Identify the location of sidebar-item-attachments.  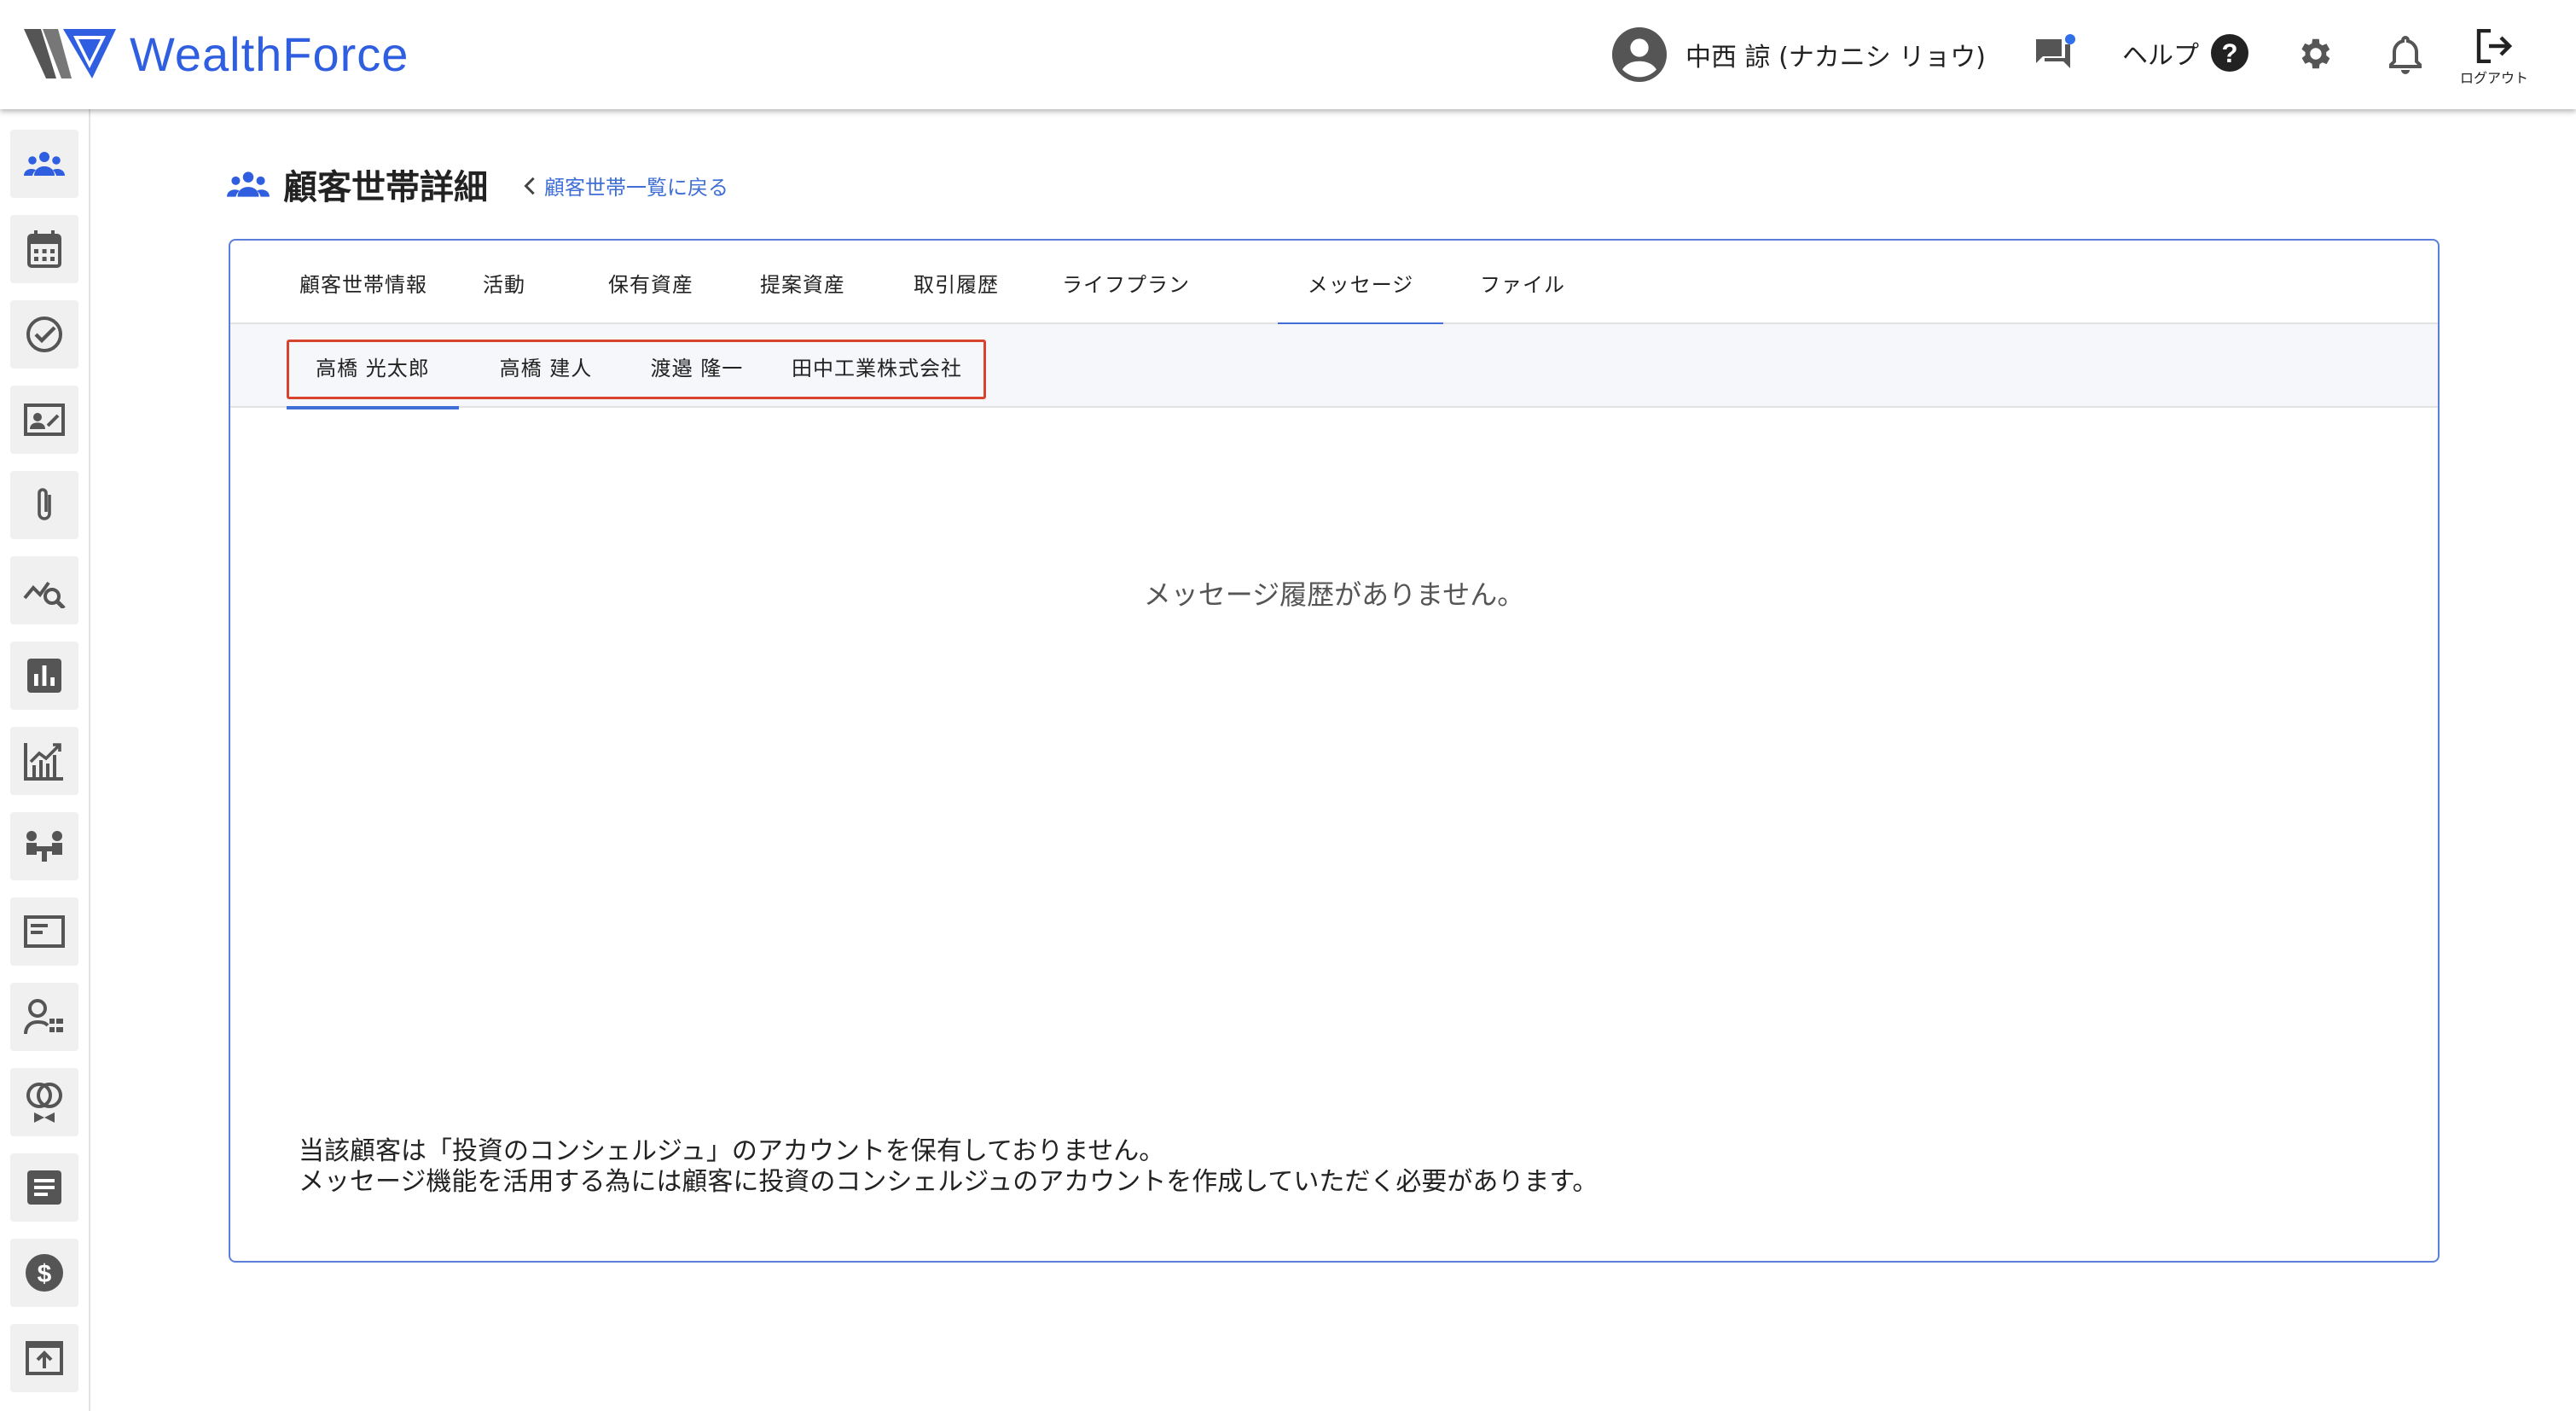
(44, 505).